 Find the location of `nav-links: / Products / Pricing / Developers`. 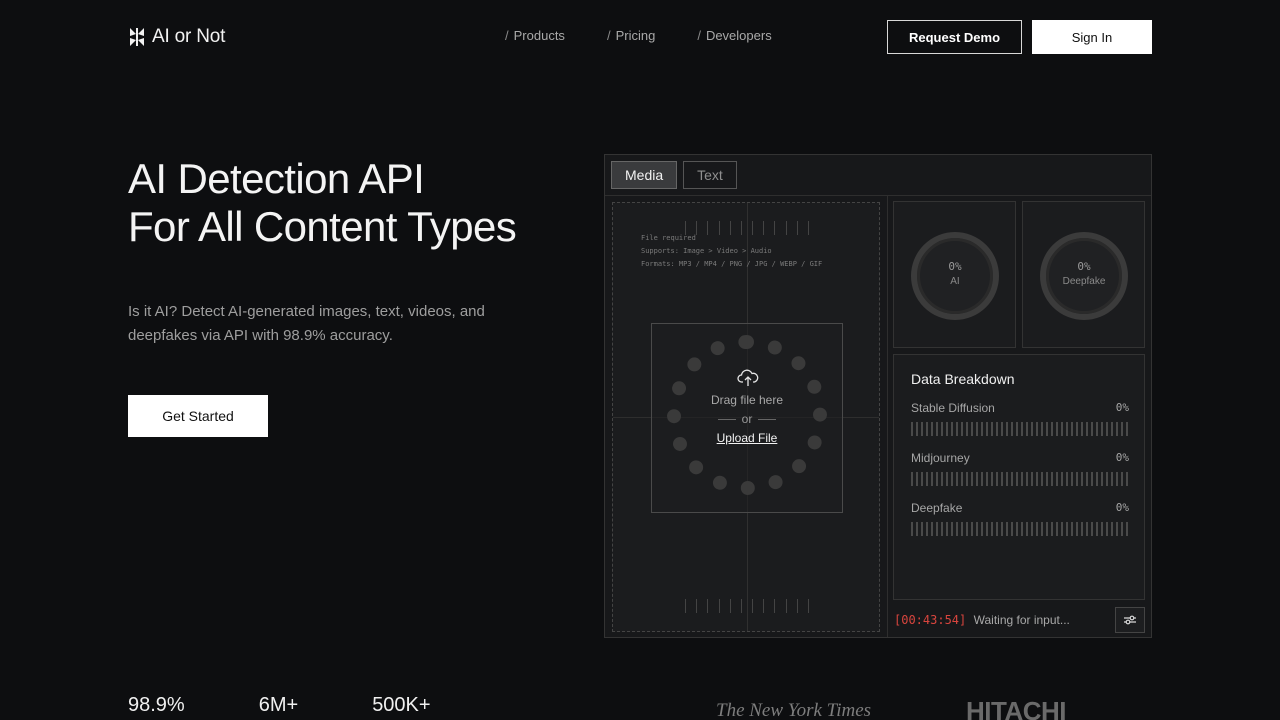

nav-links: / Products / Pricing / Developers is located at coordinates (659, 35).